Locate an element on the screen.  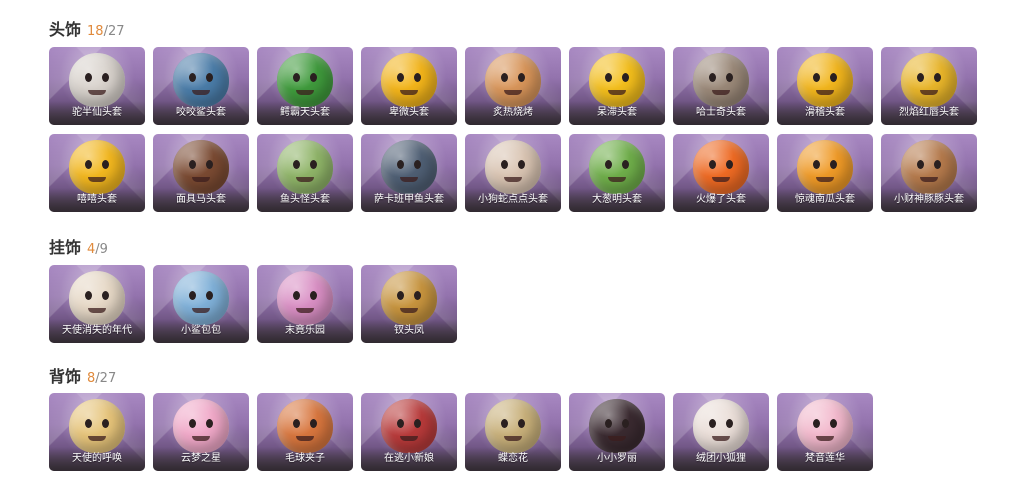
item-label: 小小罗丽 is located at coordinates (617, 458).